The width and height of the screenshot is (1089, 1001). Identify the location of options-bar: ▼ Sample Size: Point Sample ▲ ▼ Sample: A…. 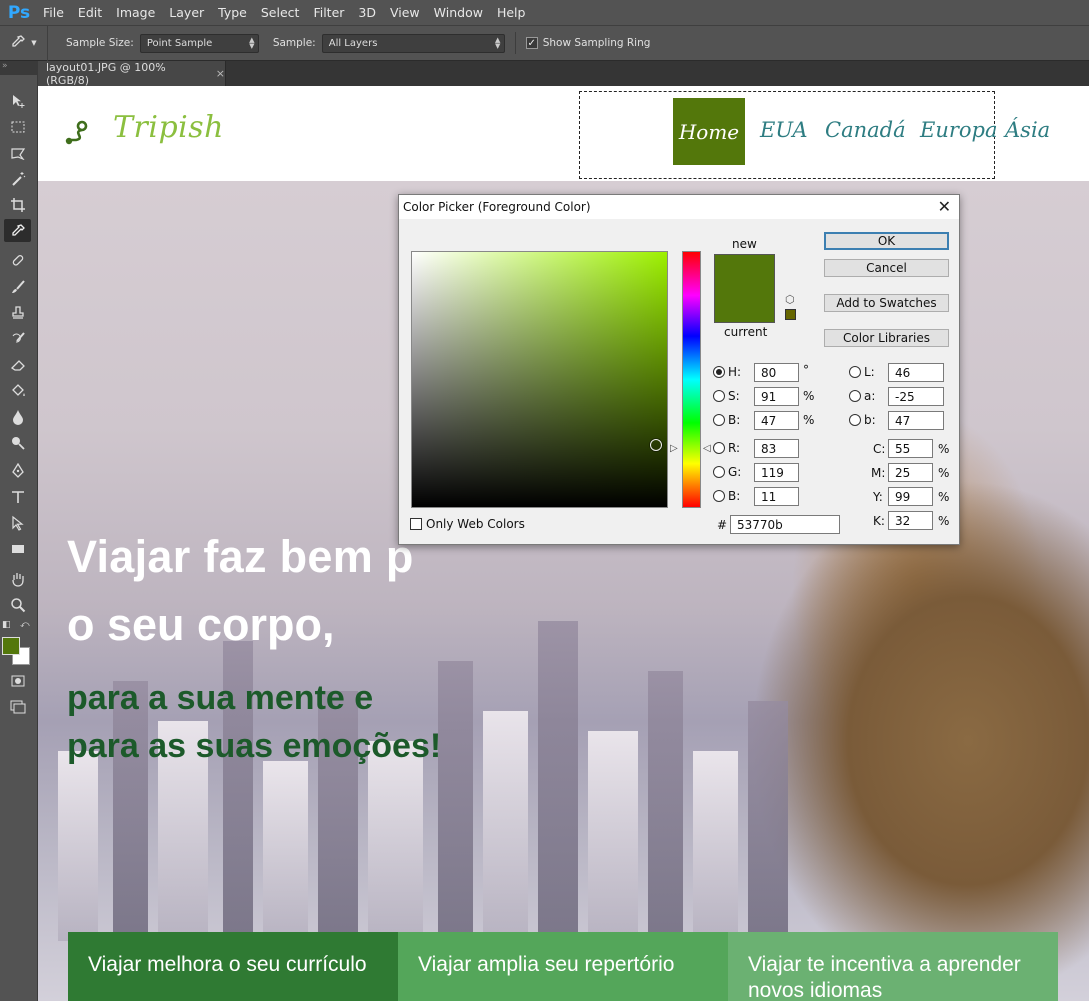
(544, 43).